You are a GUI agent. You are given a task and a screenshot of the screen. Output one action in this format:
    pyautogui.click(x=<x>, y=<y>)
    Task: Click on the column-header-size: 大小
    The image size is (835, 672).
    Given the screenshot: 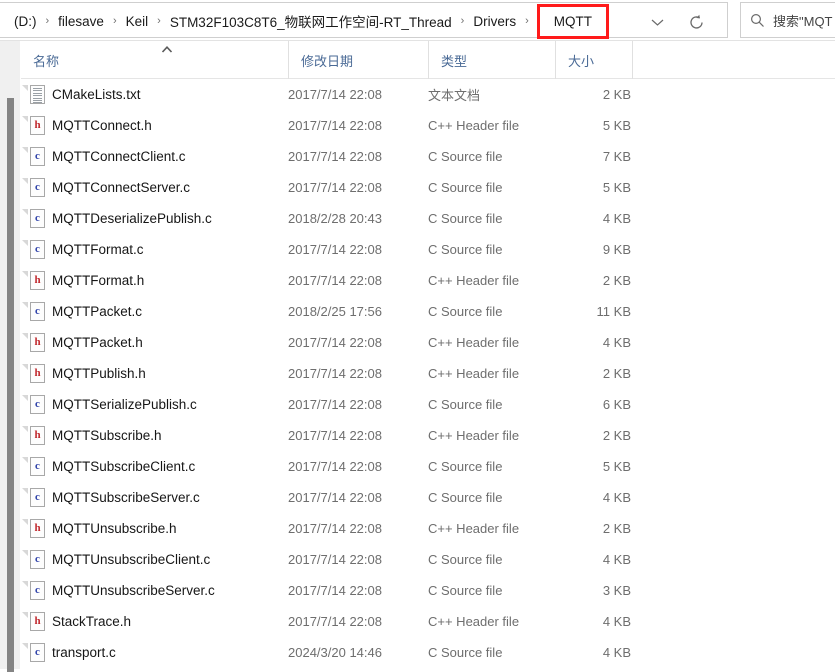 What is the action you would take?
    pyautogui.click(x=593, y=60)
    